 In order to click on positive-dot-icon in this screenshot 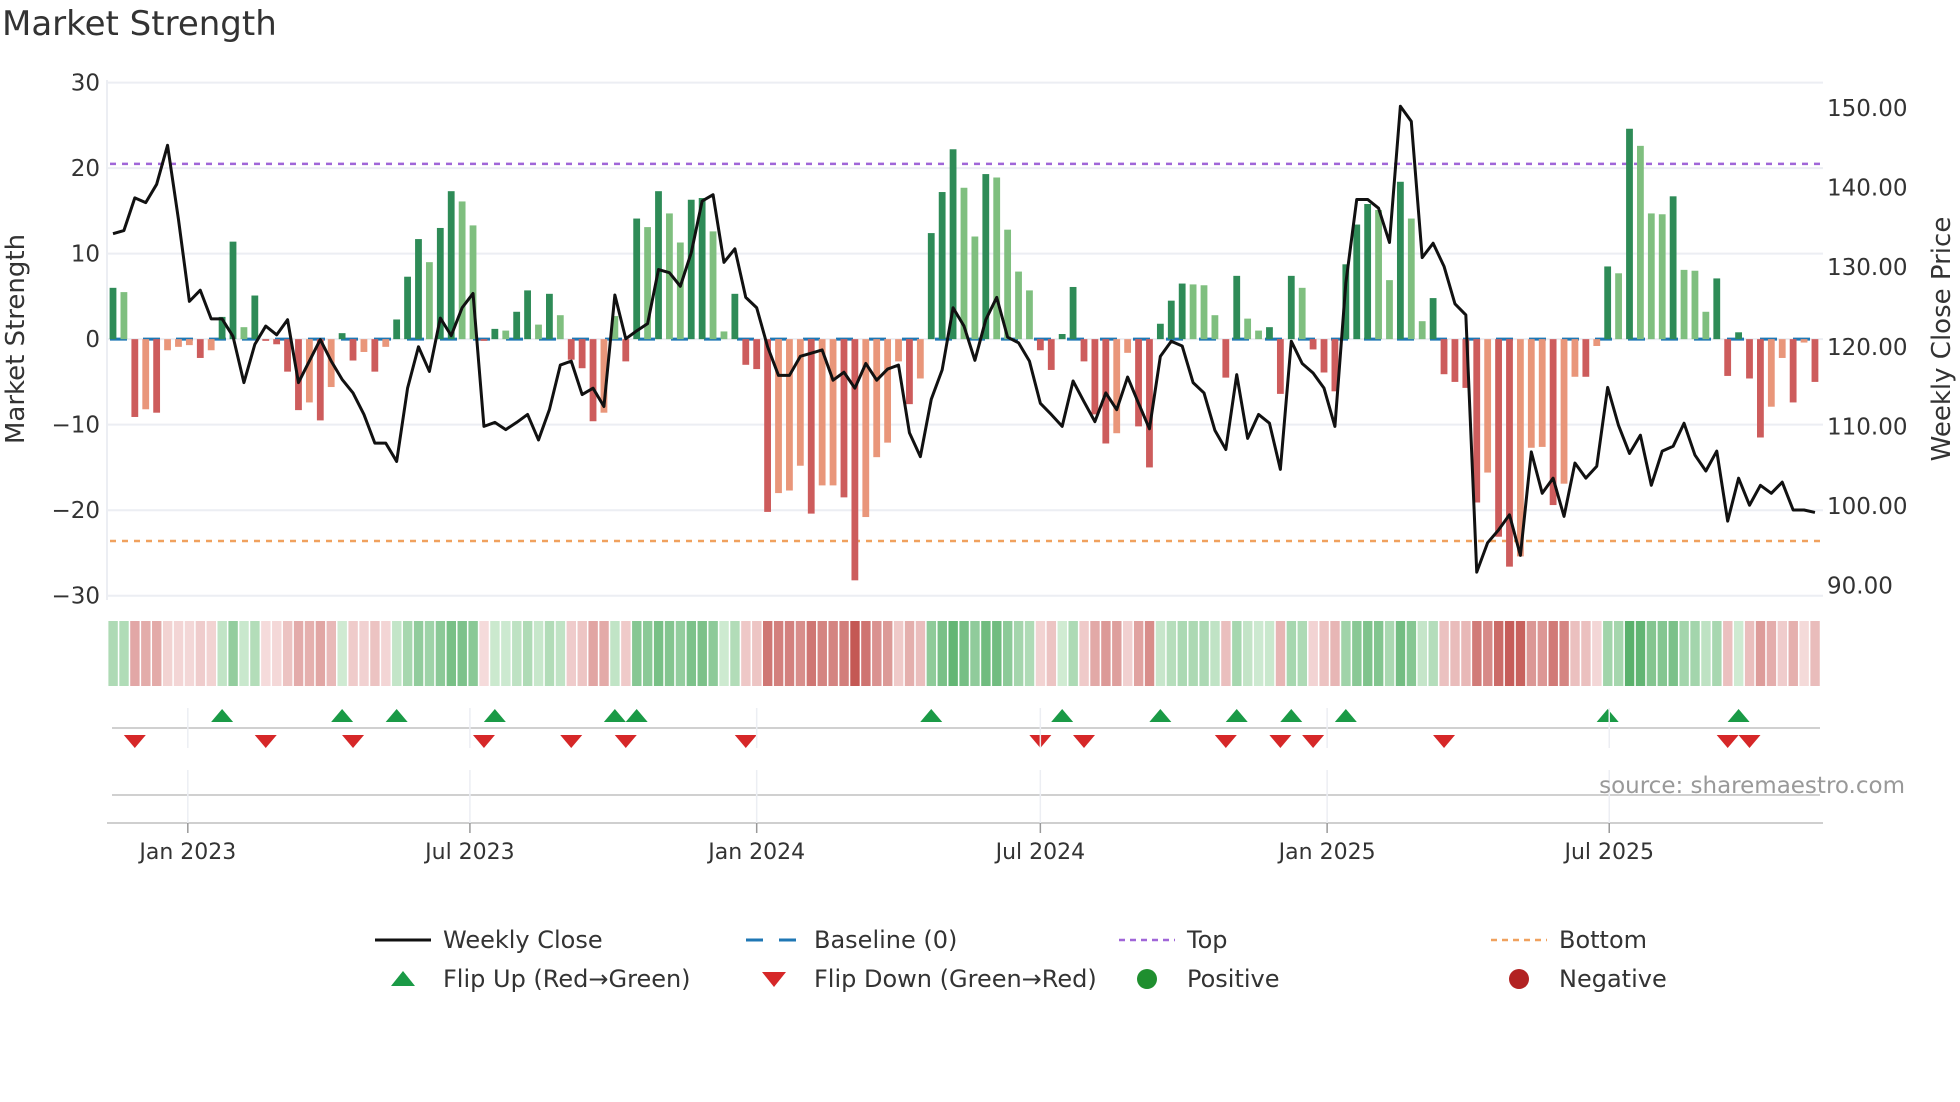, I will do `click(1147, 979)`.